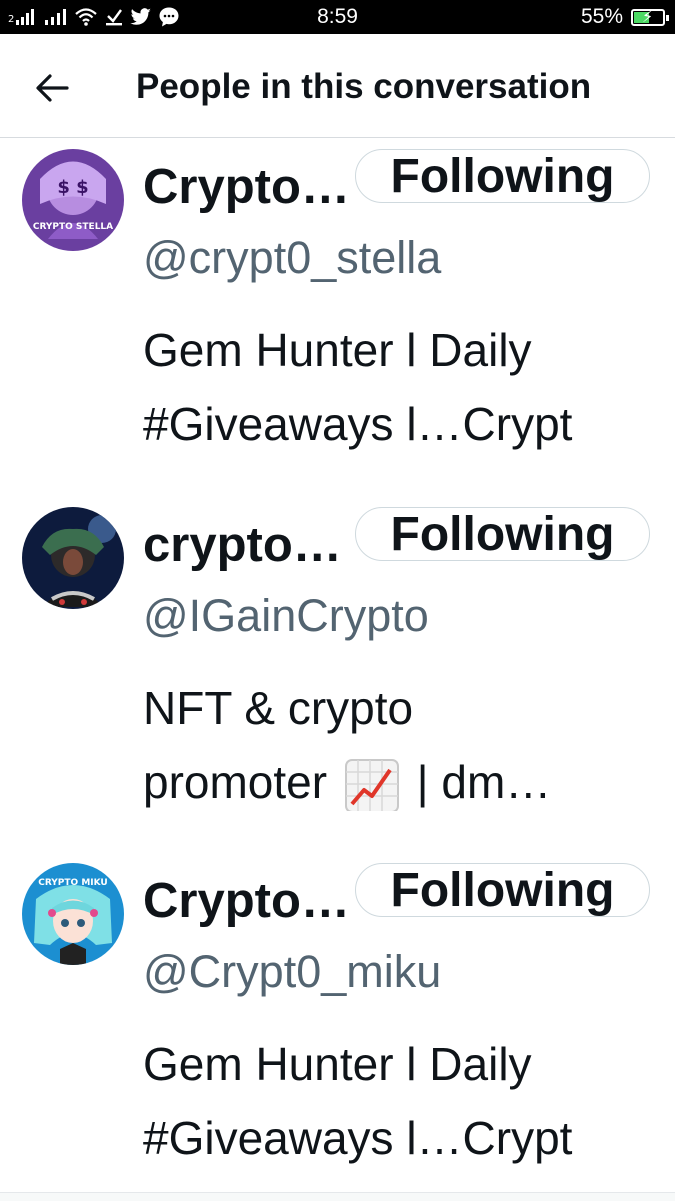 This screenshot has height=1201, width=675. Describe the element at coordinates (235, 782) in the screenshot. I see `bio-text: promoter` at that location.